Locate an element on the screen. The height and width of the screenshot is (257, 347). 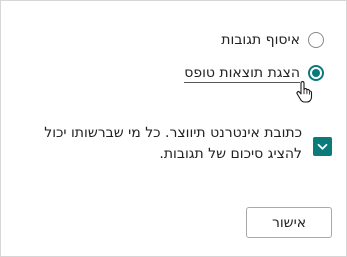
radio-button-selected is located at coordinates (316, 73).